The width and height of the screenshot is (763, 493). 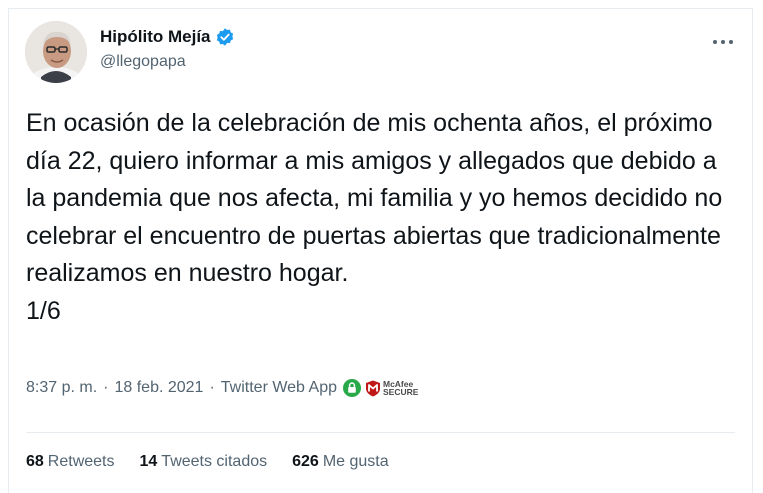 What do you see at coordinates (305, 461) in the screenshot?
I see `likes-count: 626` at bounding box center [305, 461].